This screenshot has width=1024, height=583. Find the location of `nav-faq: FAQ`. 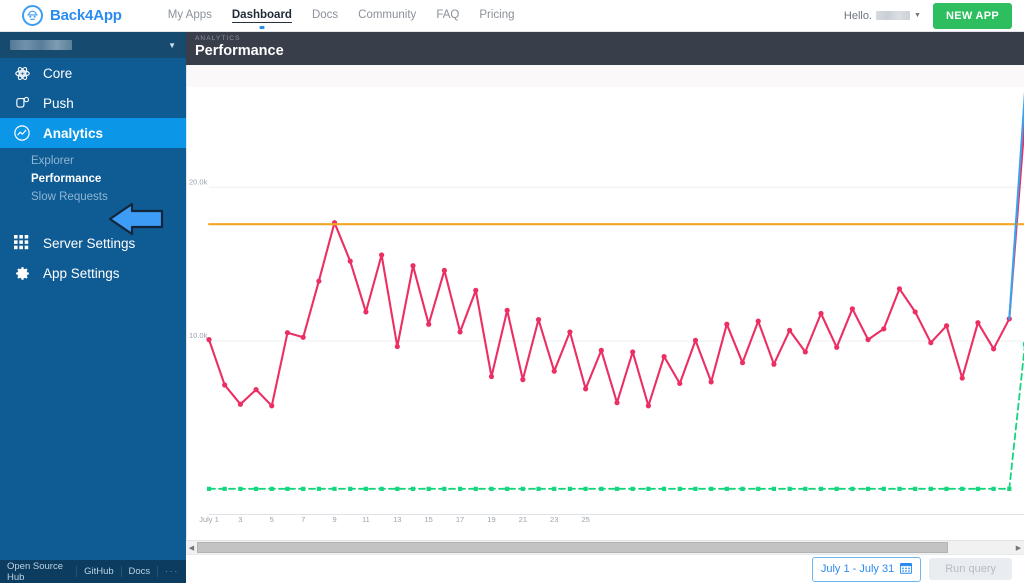

nav-faq: FAQ is located at coordinates (447, 15).